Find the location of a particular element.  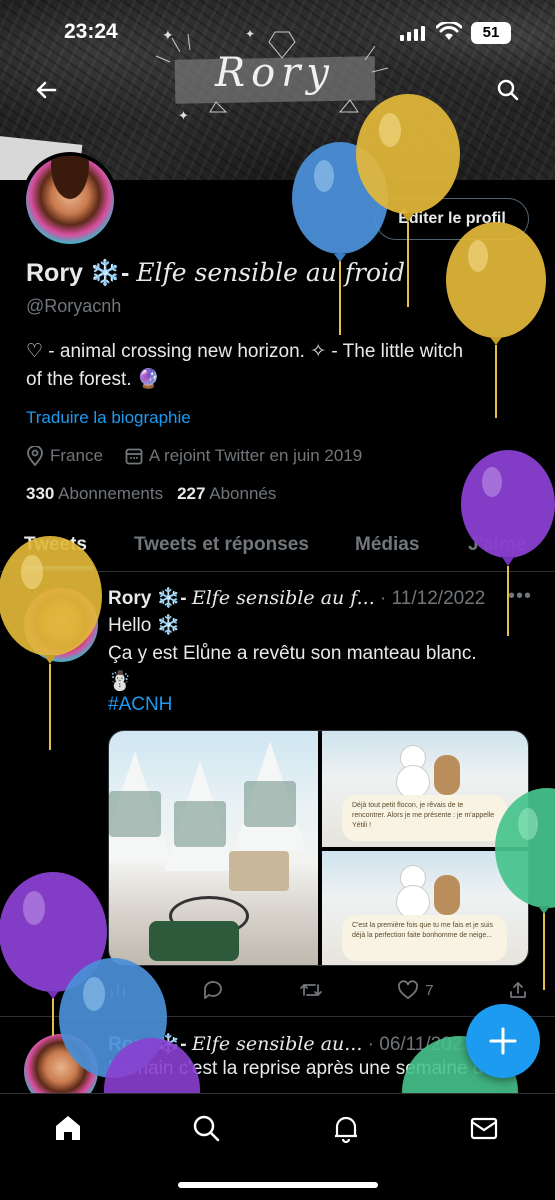

calendar-icon is located at coordinates (134, 456).